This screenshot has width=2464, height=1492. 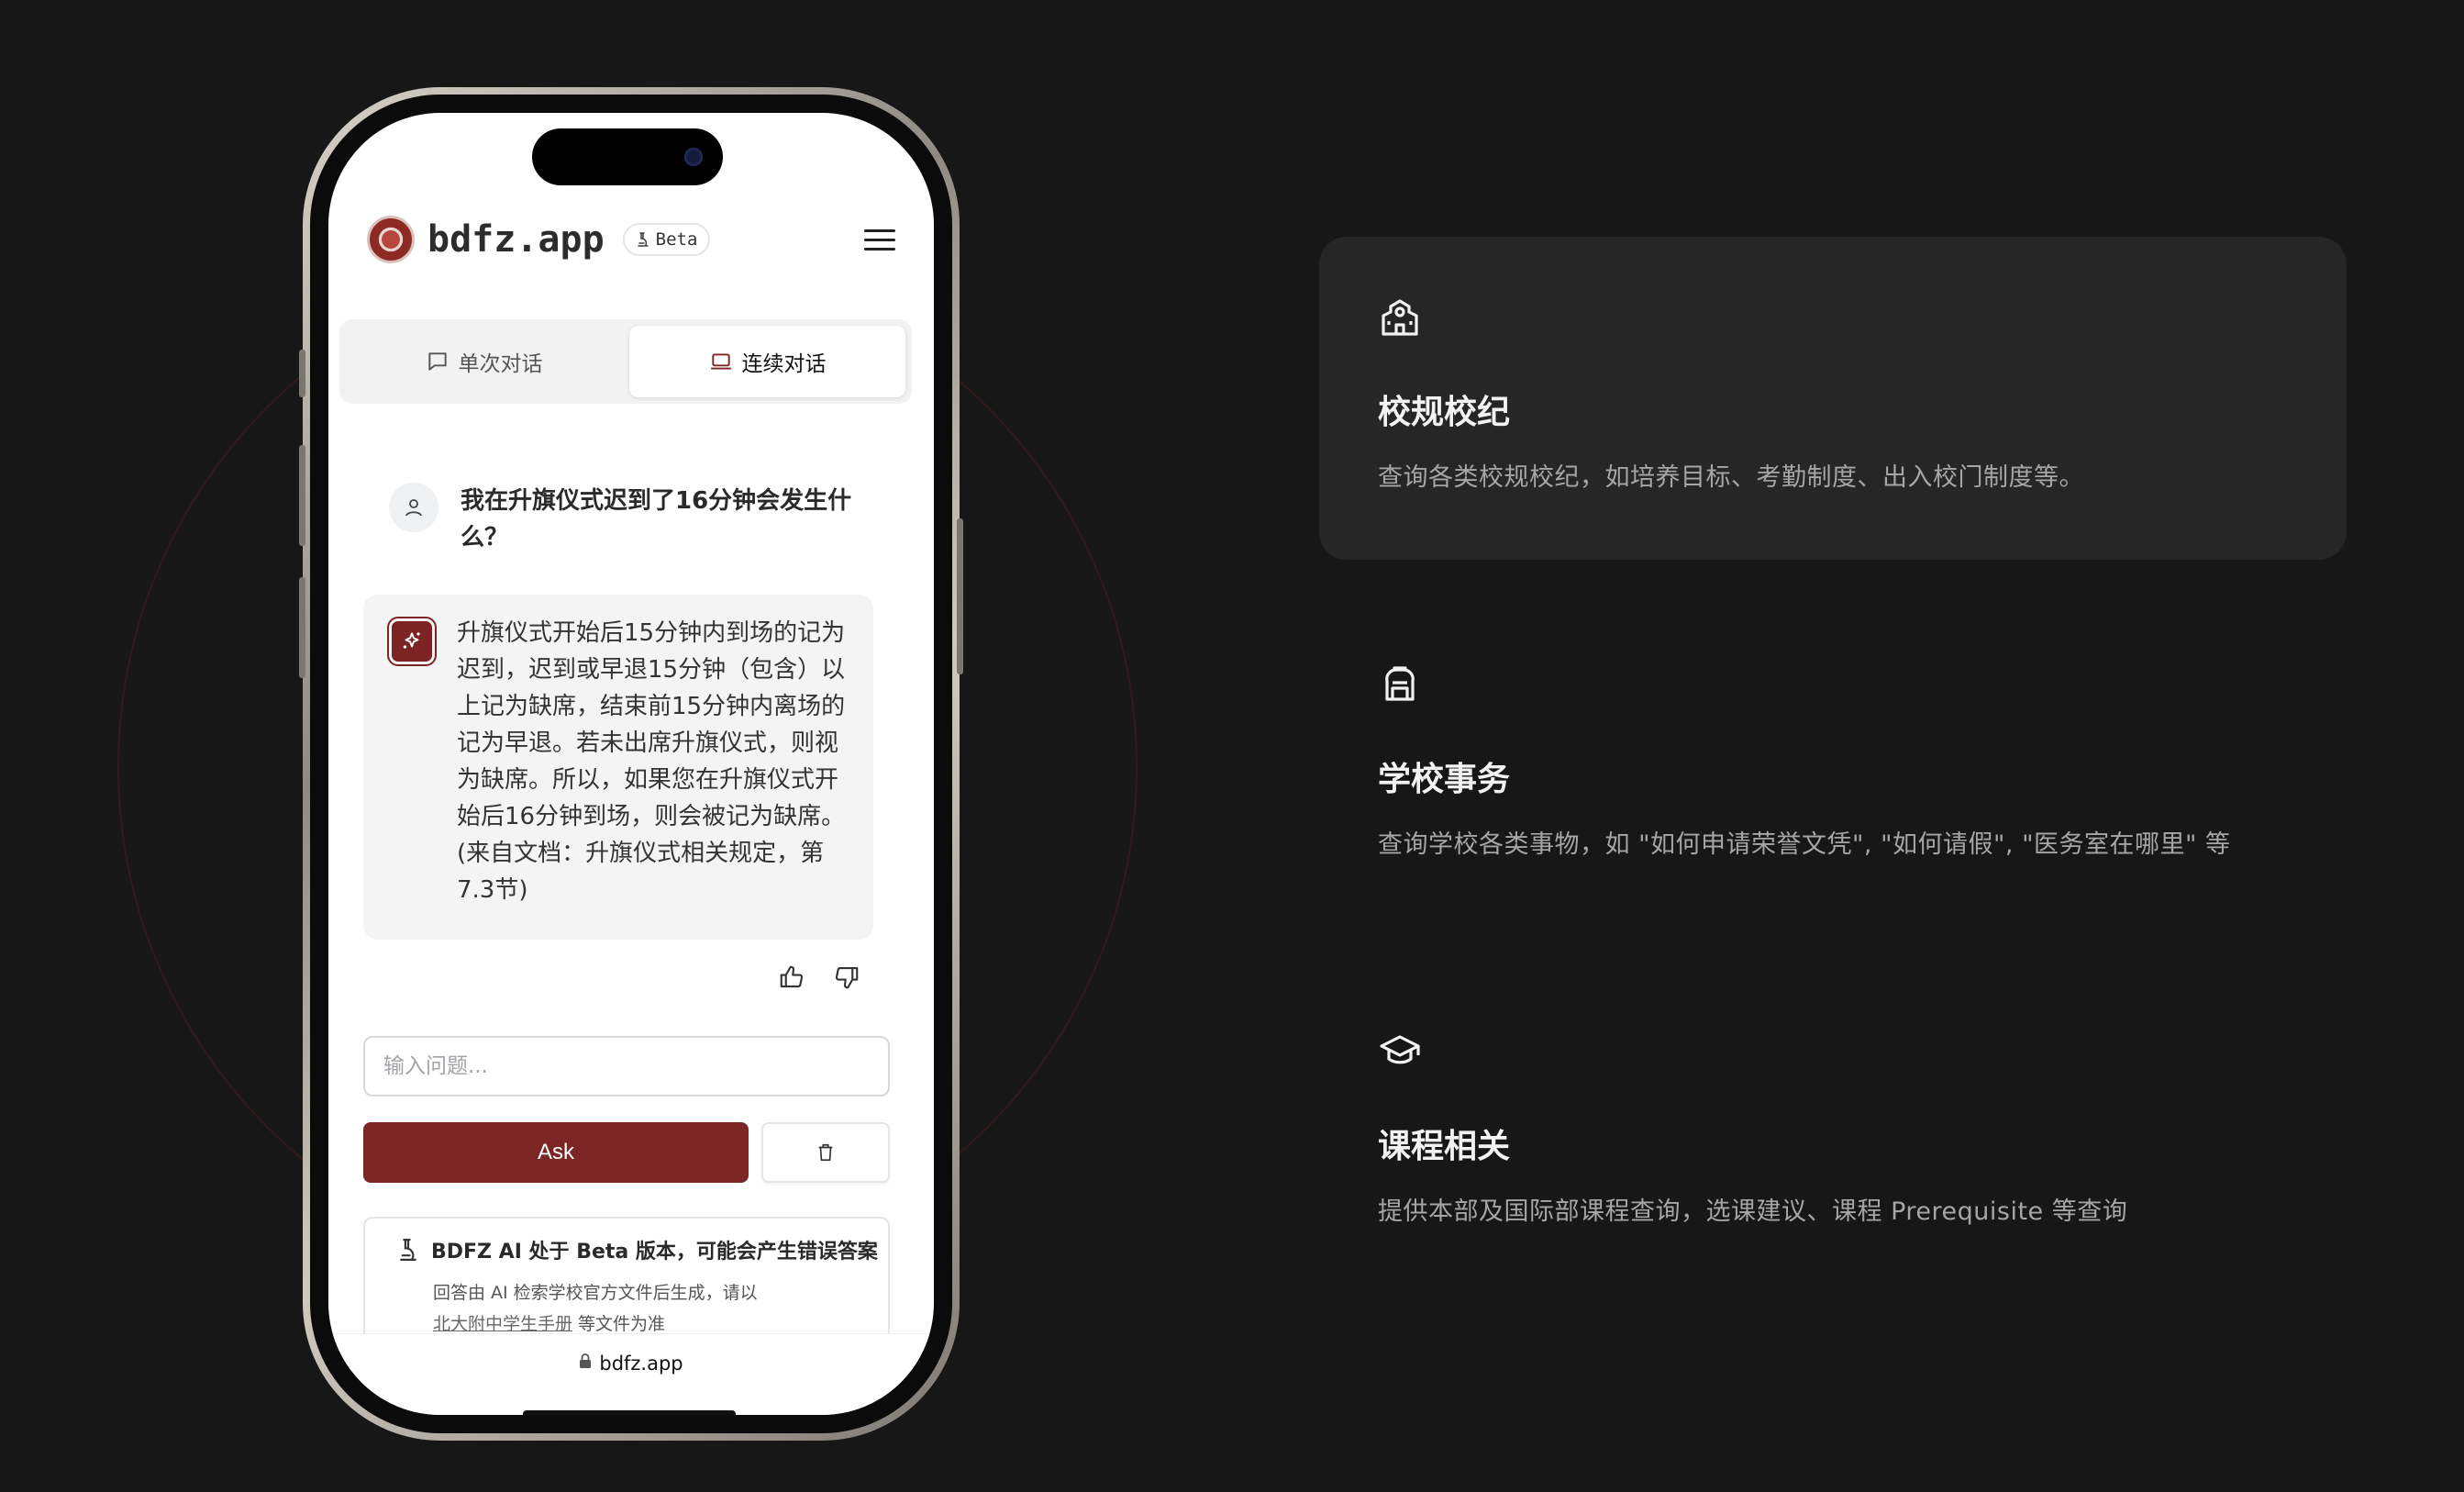 I want to click on feature-desc: 查询各类校规校纪，如培养目标、考勤制度、出入校门制度等。, so click(x=1731, y=477).